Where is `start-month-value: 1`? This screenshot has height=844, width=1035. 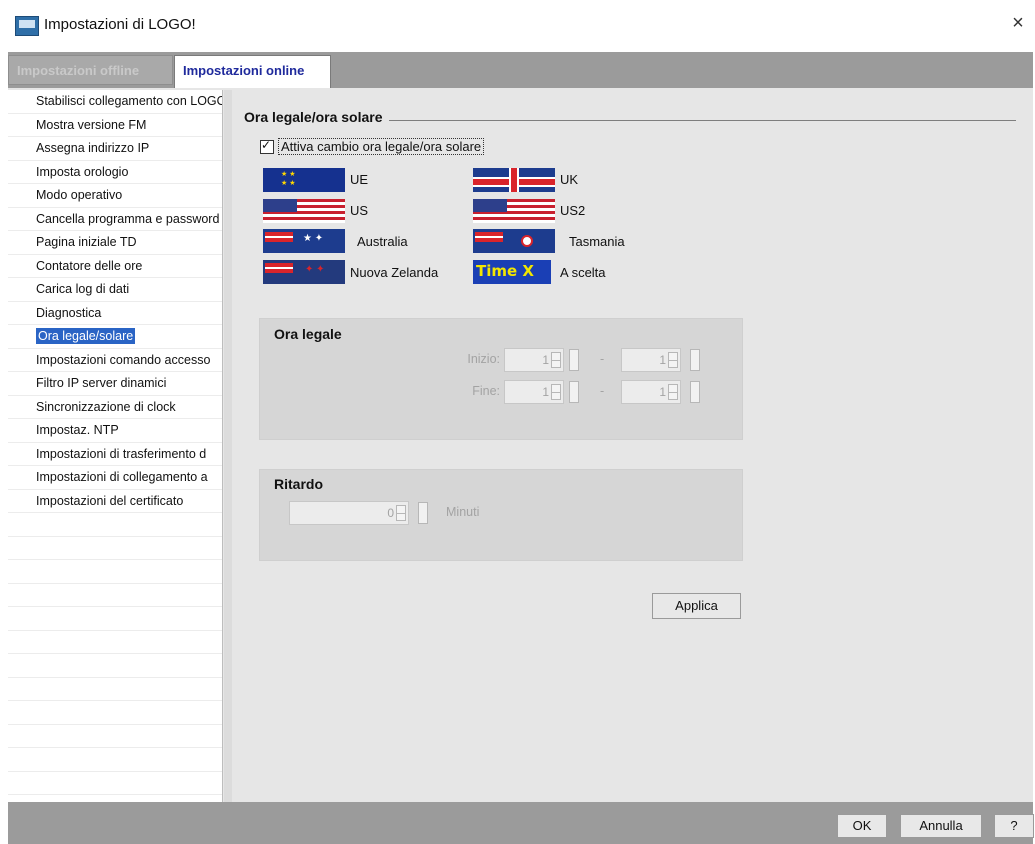
start-month-value: 1 is located at coordinates (662, 360).